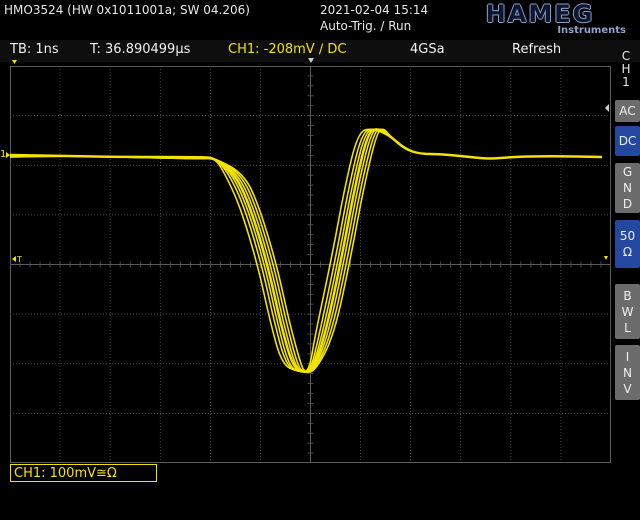 The image size is (640, 520). Describe the element at coordinates (627, 372) in the screenshot. I see `channel-button-inv: INV` at that location.